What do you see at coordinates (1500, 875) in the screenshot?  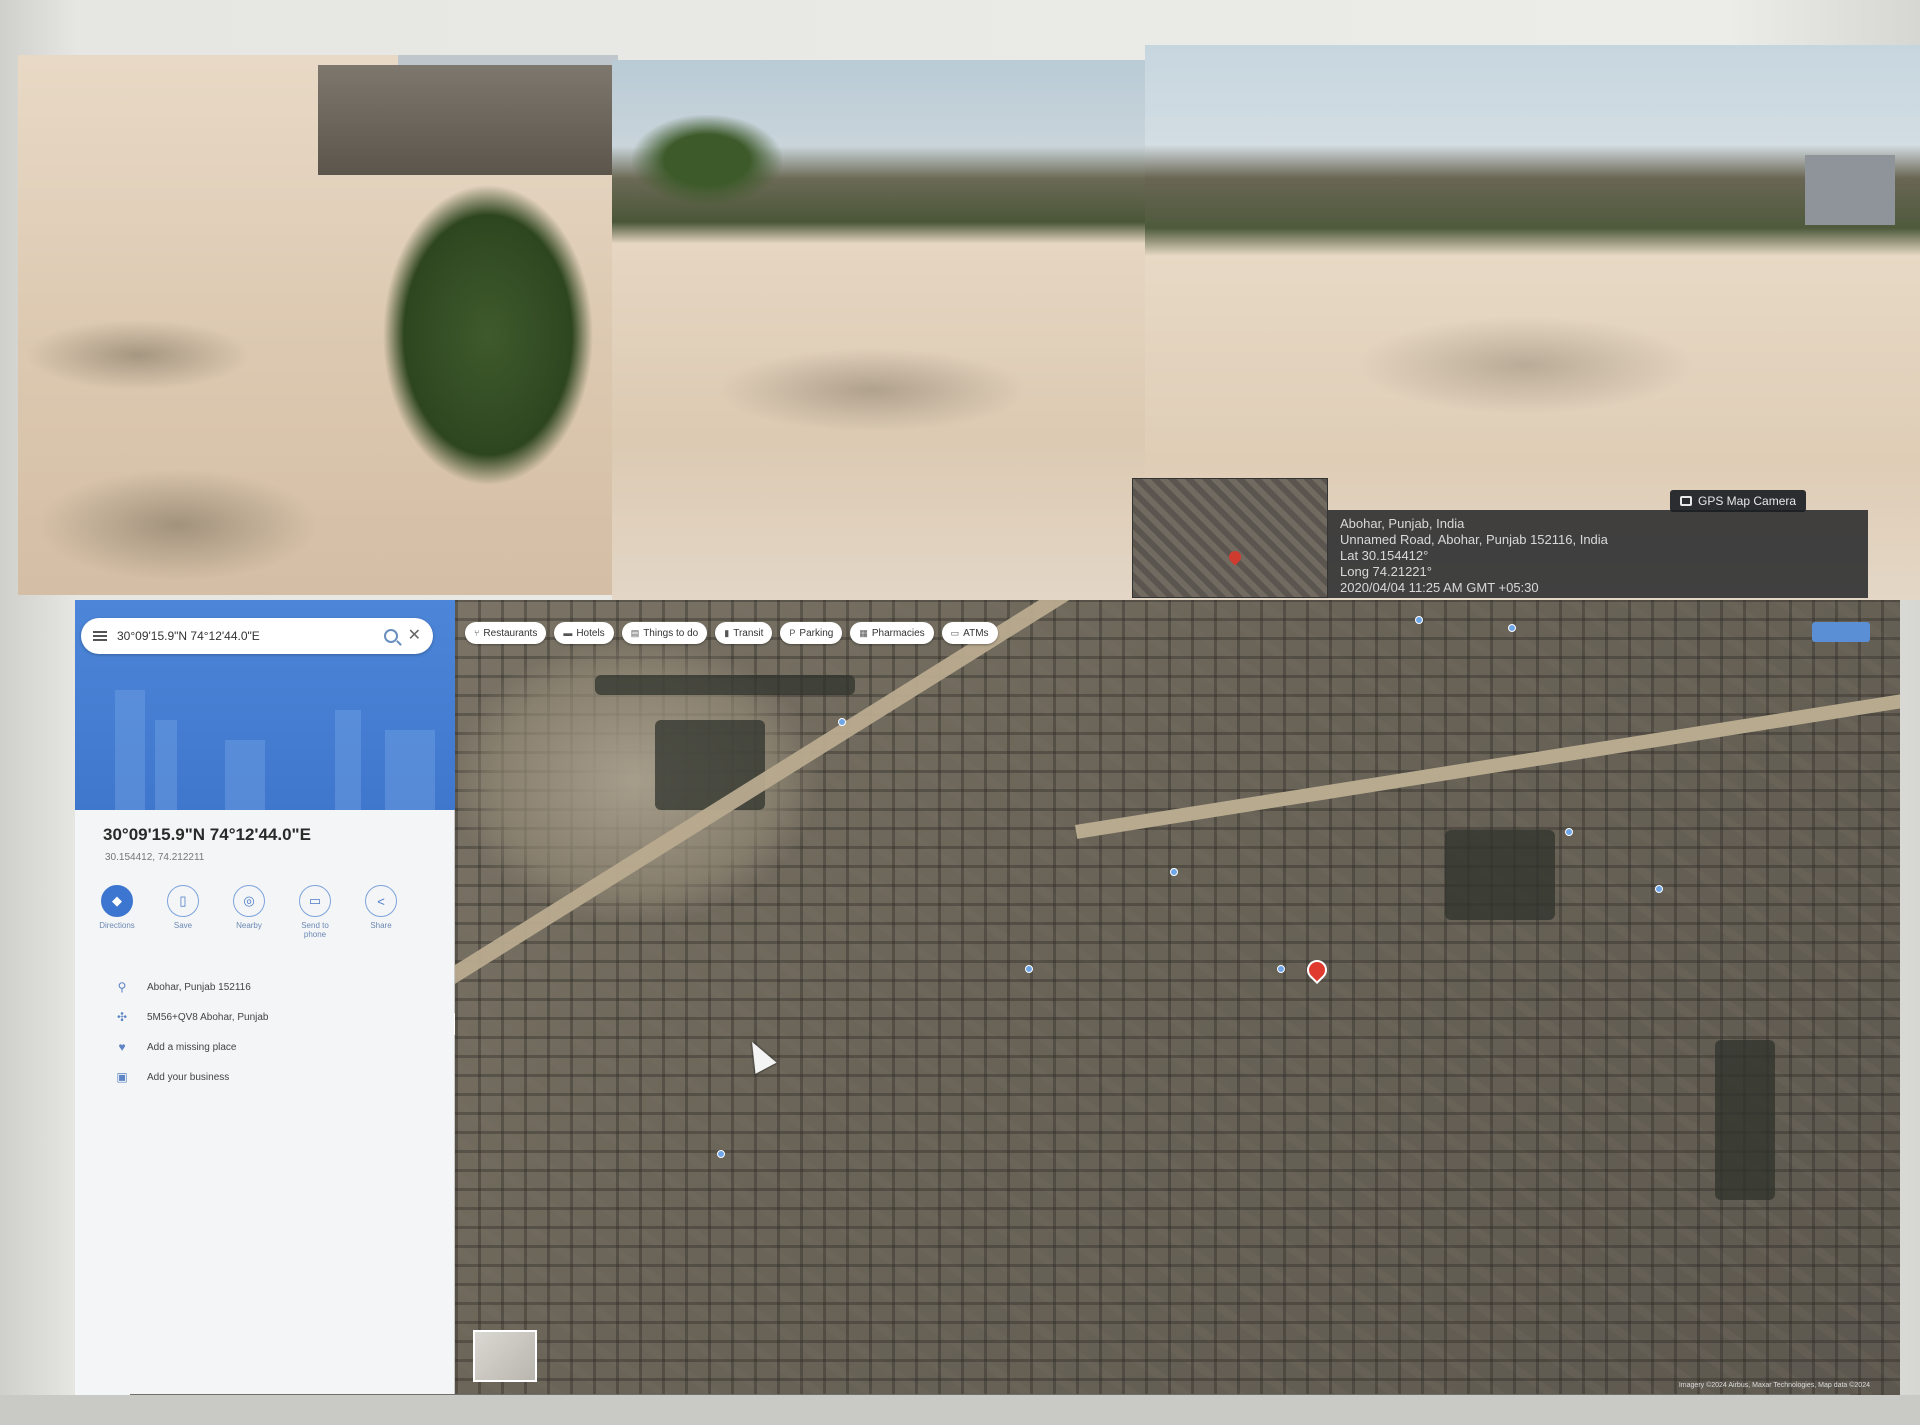 I see `map-dark-lot` at bounding box center [1500, 875].